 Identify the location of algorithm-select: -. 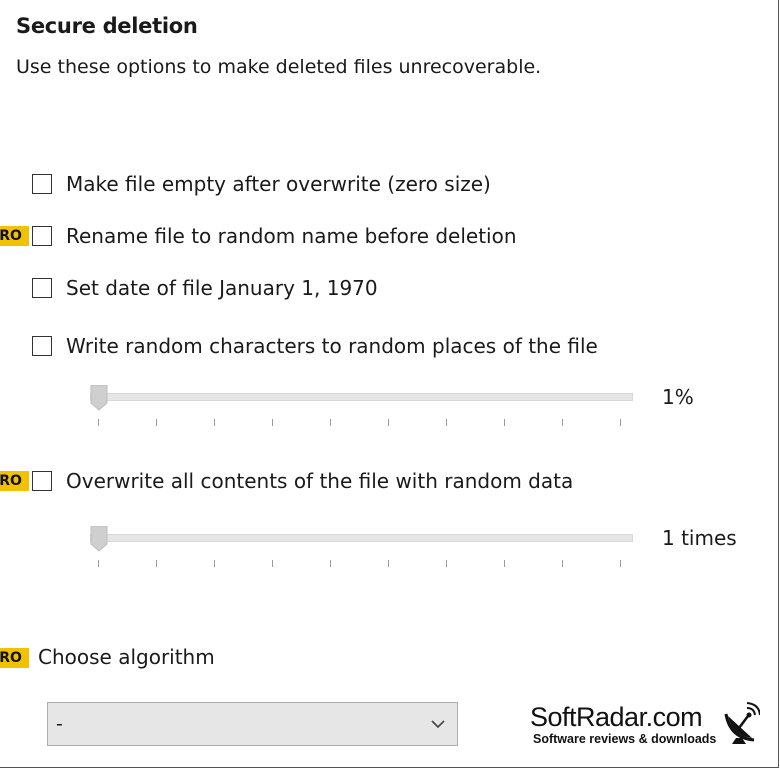
(252, 724).